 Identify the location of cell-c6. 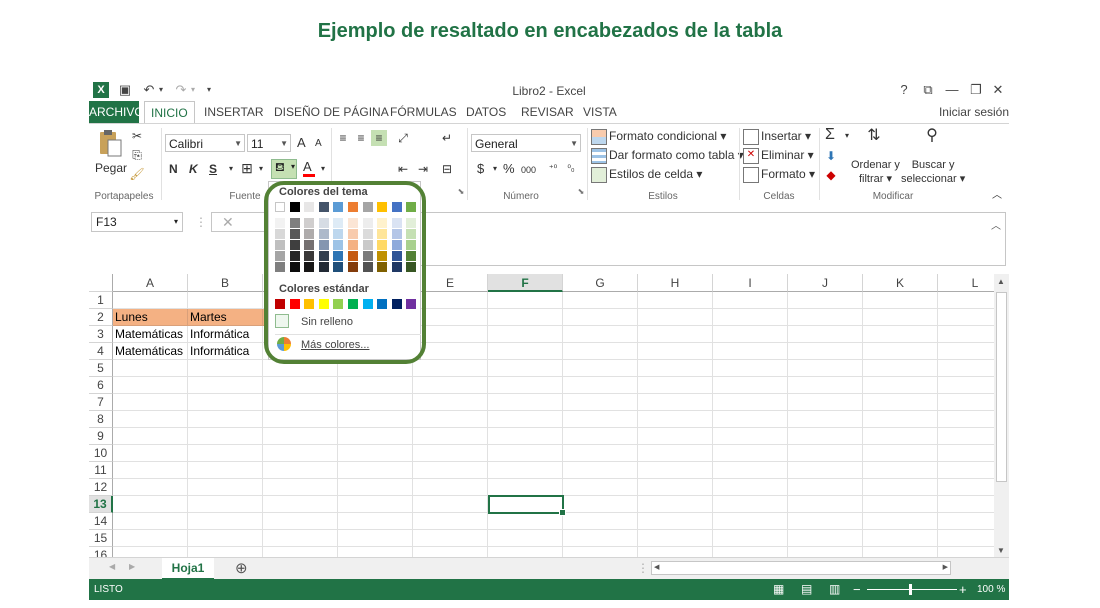
(300, 385).